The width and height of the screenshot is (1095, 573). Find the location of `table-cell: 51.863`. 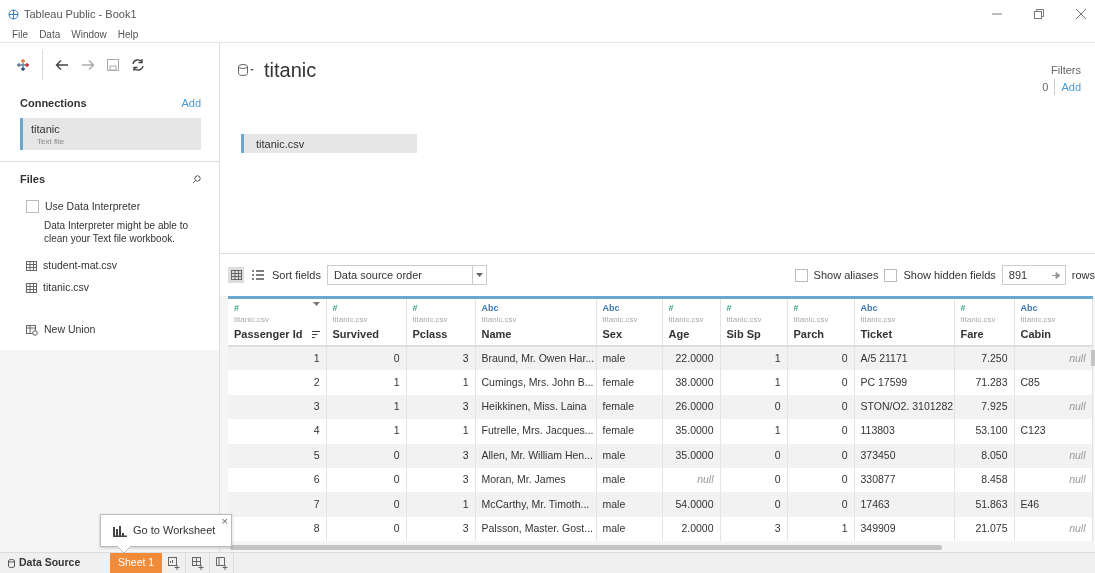

table-cell: 51.863 is located at coordinates (984, 504).